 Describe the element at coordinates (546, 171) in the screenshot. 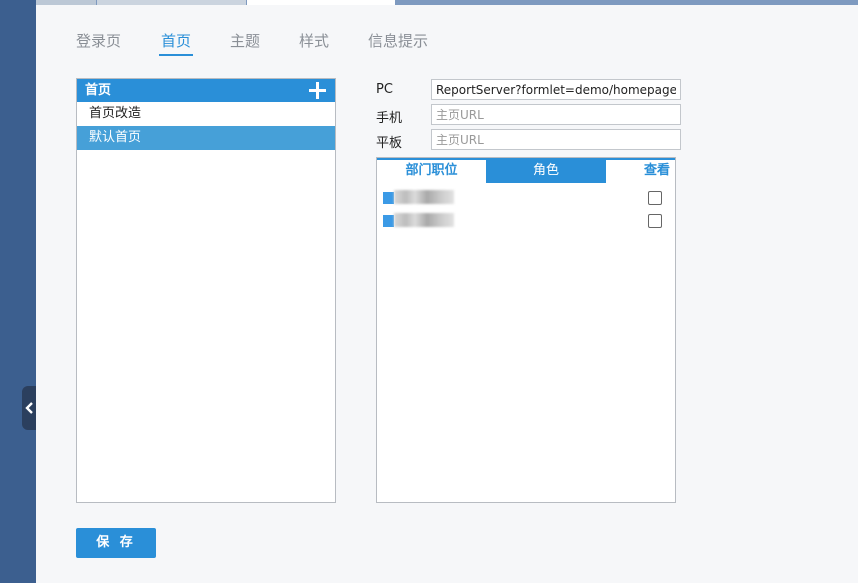

I see `tab-role: 角色` at that location.